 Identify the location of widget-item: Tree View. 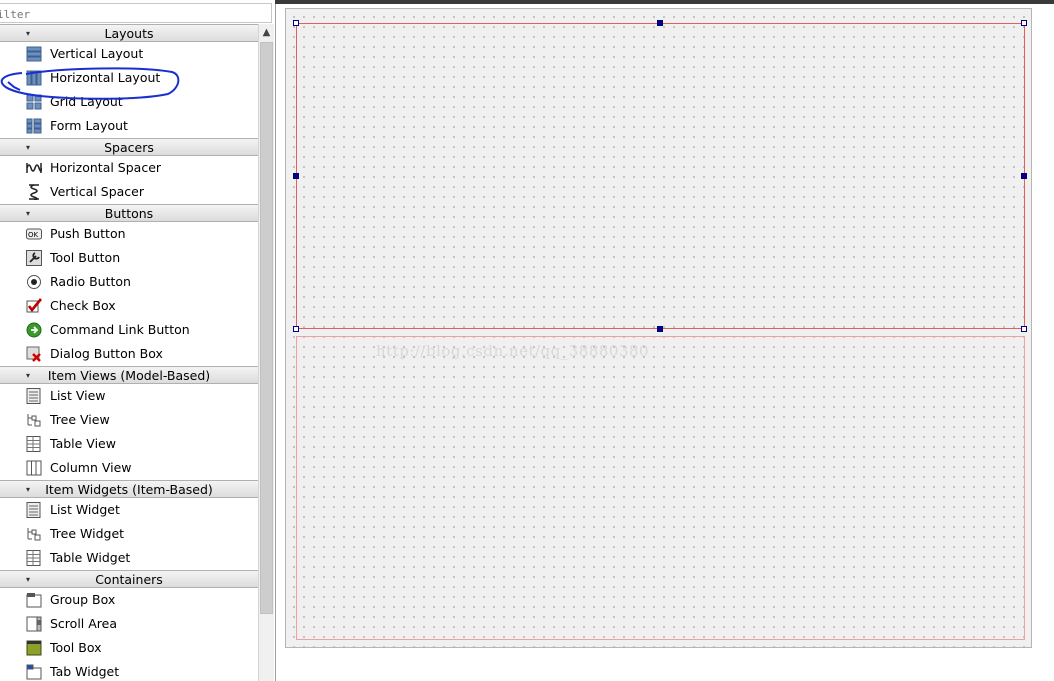
(129, 420).